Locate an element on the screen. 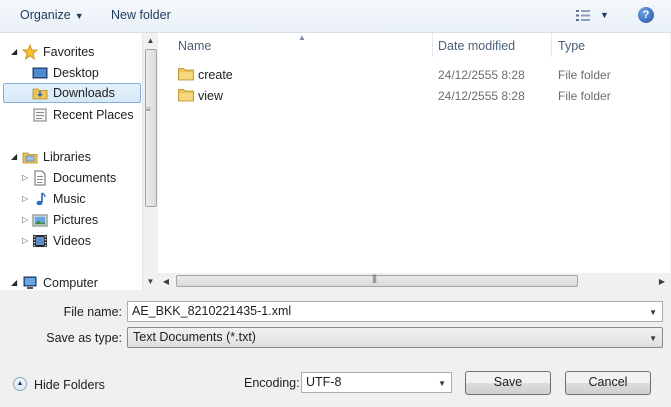  music-icon is located at coordinates (41, 199).